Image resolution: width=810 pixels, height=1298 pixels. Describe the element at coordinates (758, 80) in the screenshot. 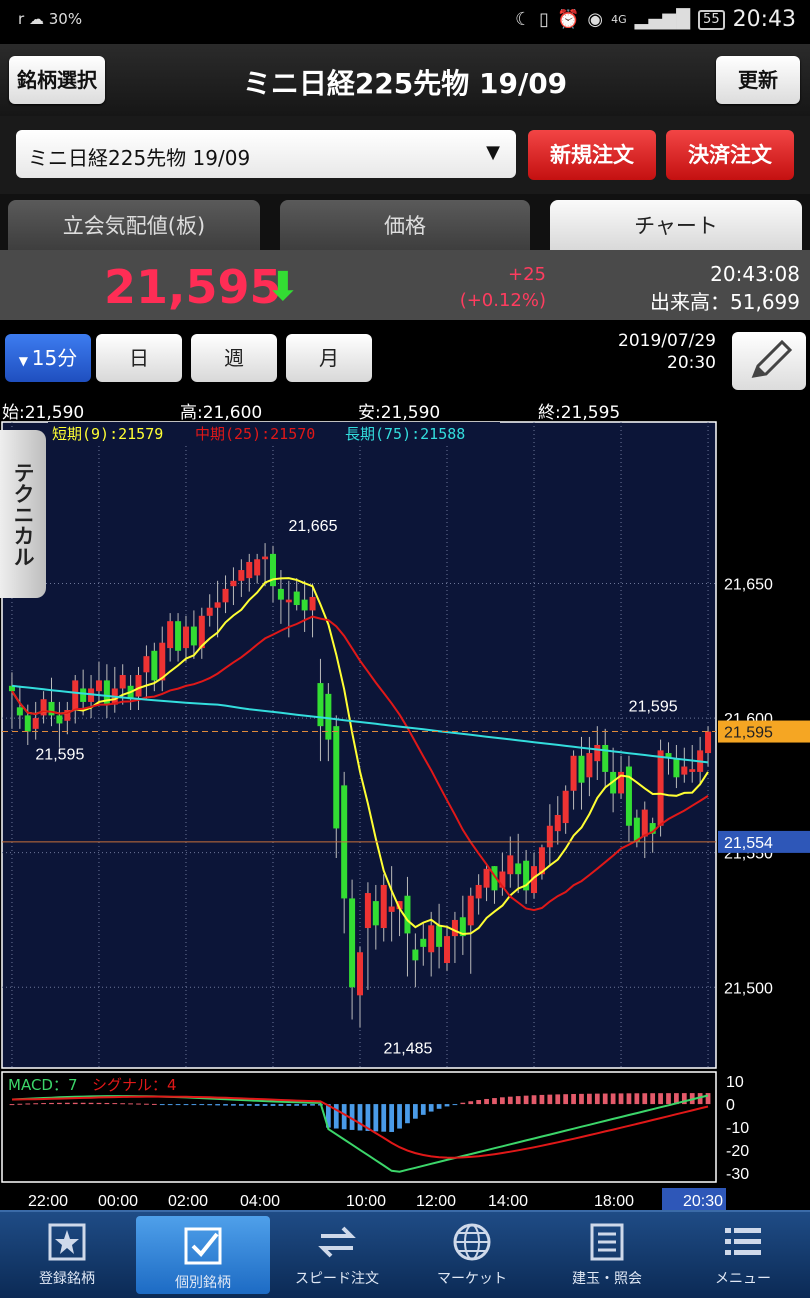

I see `refresh-button: 更新` at that location.